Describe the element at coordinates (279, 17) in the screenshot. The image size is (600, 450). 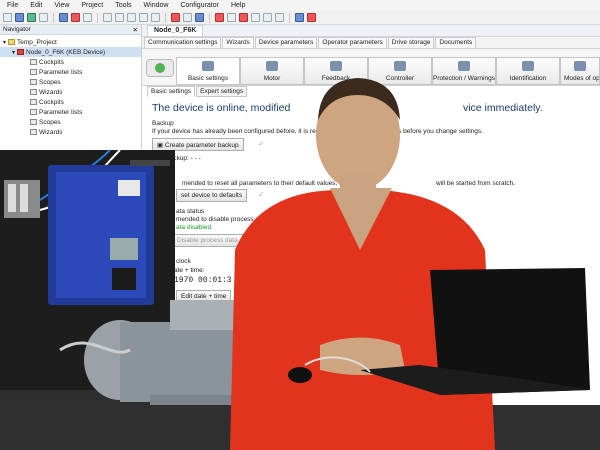
I see `monitor-icon` at that location.